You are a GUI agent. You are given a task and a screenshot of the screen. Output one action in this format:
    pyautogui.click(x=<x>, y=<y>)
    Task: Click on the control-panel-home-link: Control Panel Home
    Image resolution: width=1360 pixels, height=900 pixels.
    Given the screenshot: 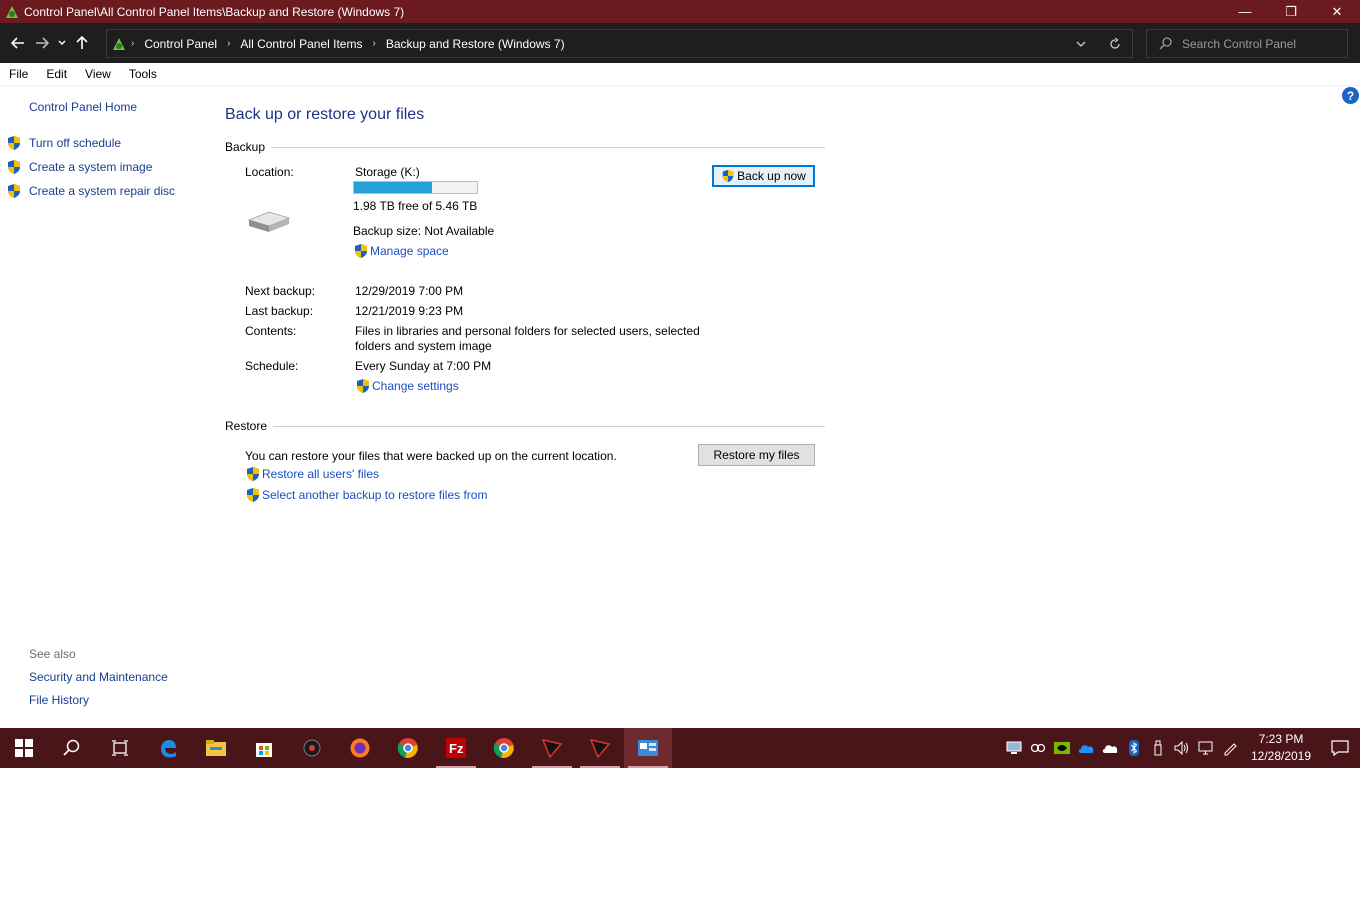 What is the action you would take?
    pyautogui.click(x=83, y=107)
    